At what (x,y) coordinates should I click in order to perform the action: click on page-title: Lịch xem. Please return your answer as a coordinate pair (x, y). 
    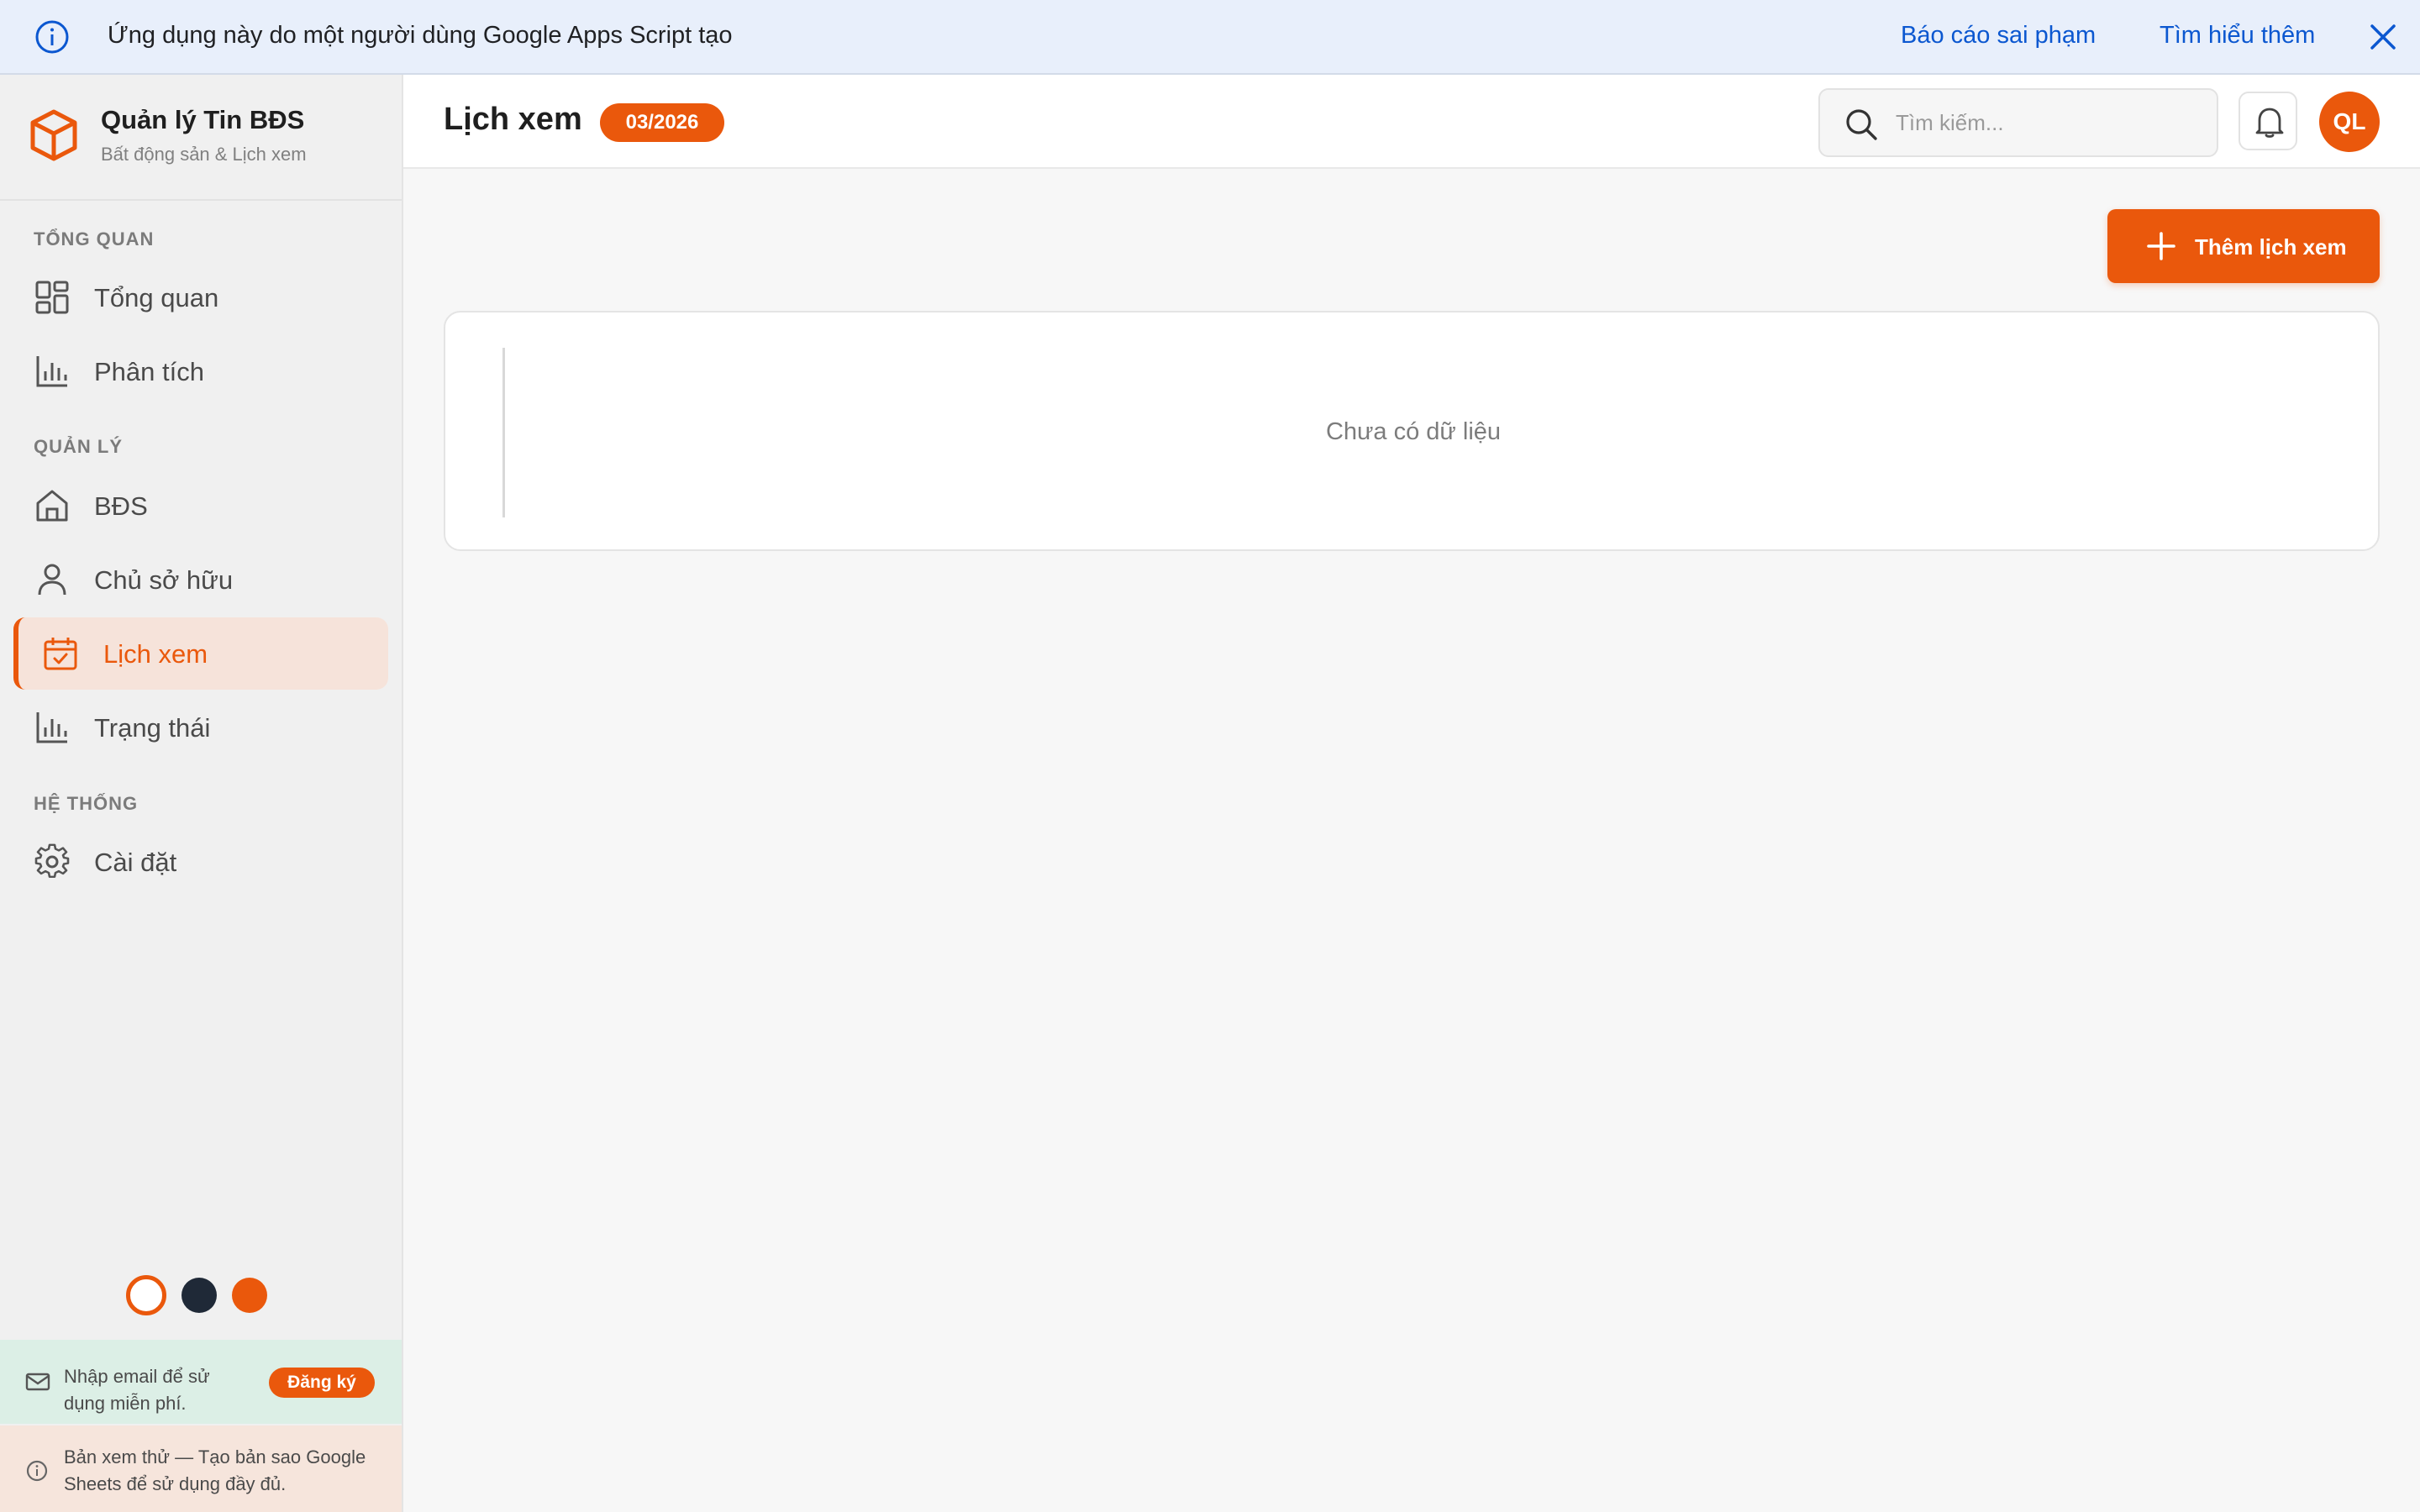
    Looking at the image, I should click on (513, 119).